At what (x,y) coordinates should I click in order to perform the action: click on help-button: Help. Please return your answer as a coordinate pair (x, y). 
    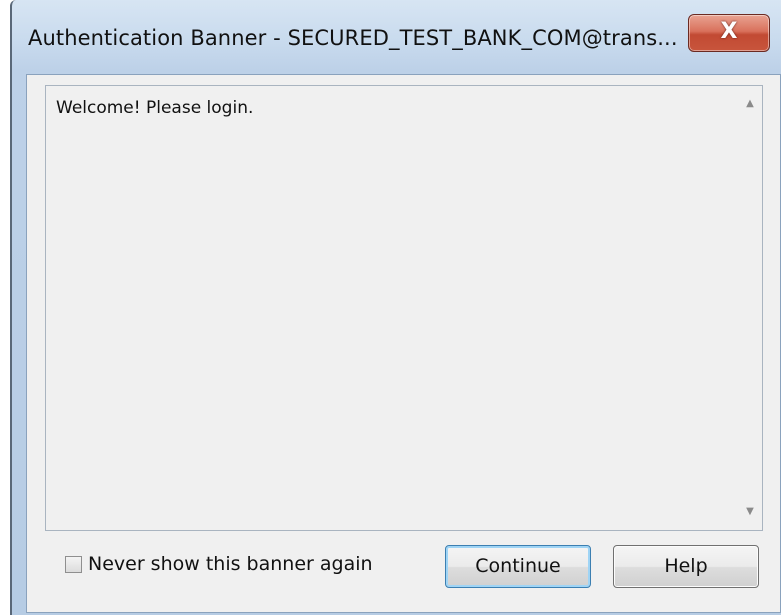
    Looking at the image, I should click on (686, 566).